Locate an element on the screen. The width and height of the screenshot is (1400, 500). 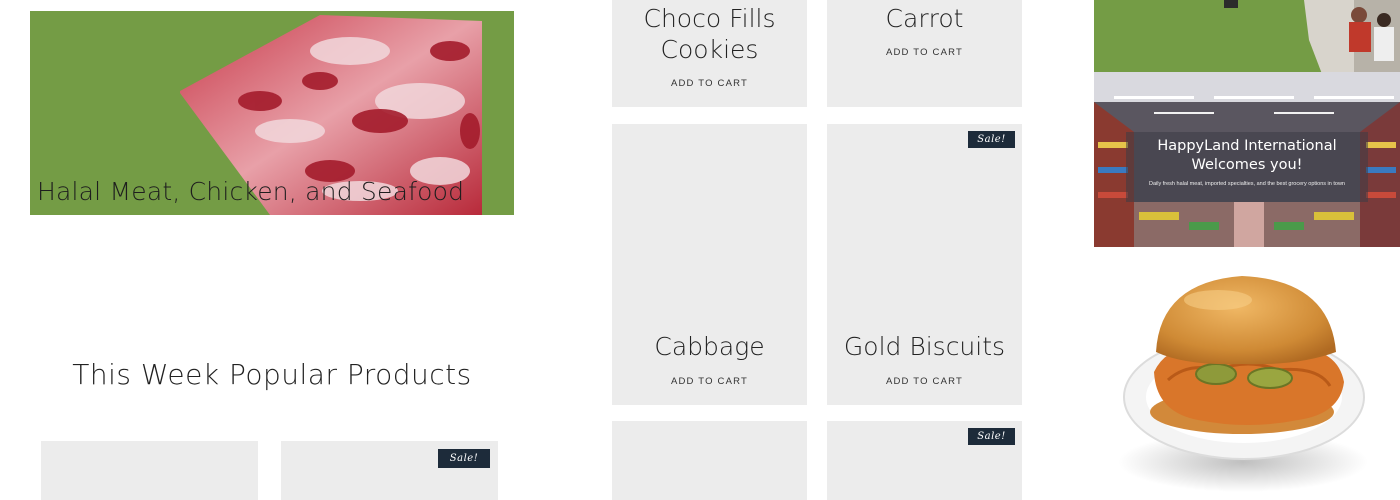
banner-title: Halal Meat, Chicken, and Seafood is located at coordinates (251, 191).